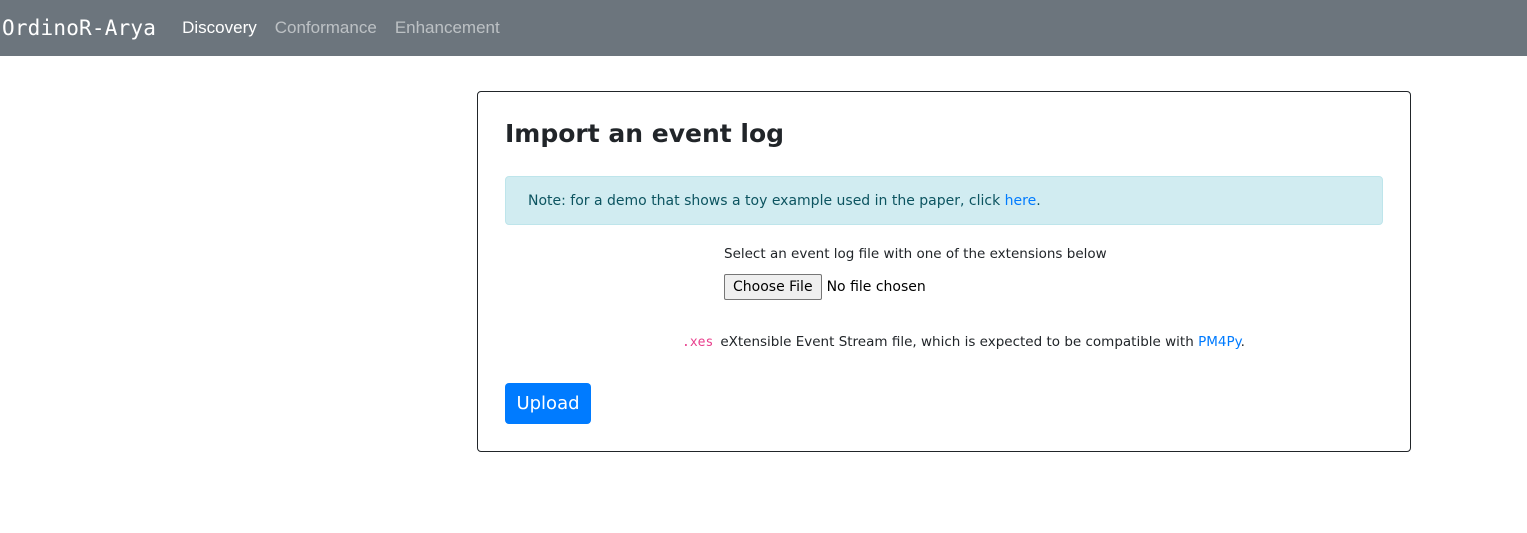 This screenshot has width=1527, height=533. What do you see at coordinates (447, 28) in the screenshot?
I see `nav-link-enhancement: Enhancement` at bounding box center [447, 28].